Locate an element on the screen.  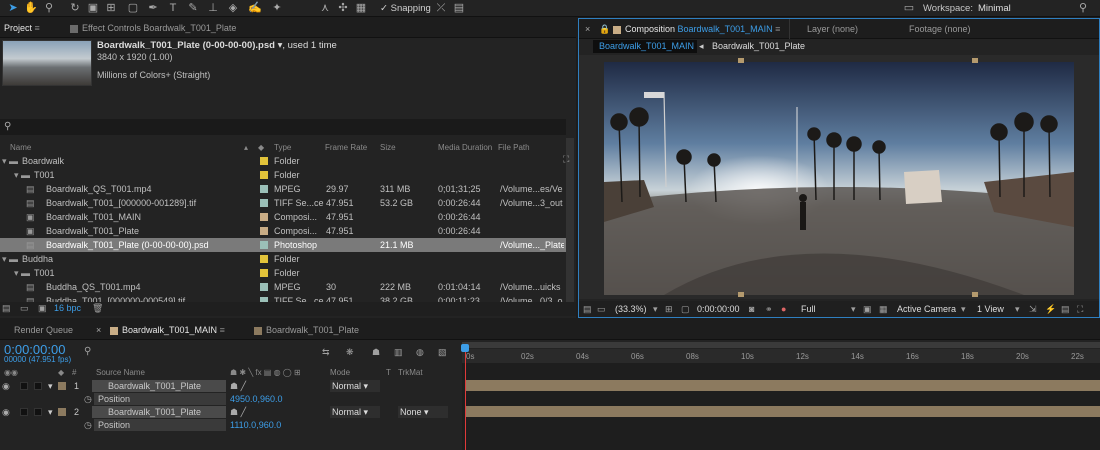
rectangle-tool-icon: ▢ is located at coordinates (133, 8).